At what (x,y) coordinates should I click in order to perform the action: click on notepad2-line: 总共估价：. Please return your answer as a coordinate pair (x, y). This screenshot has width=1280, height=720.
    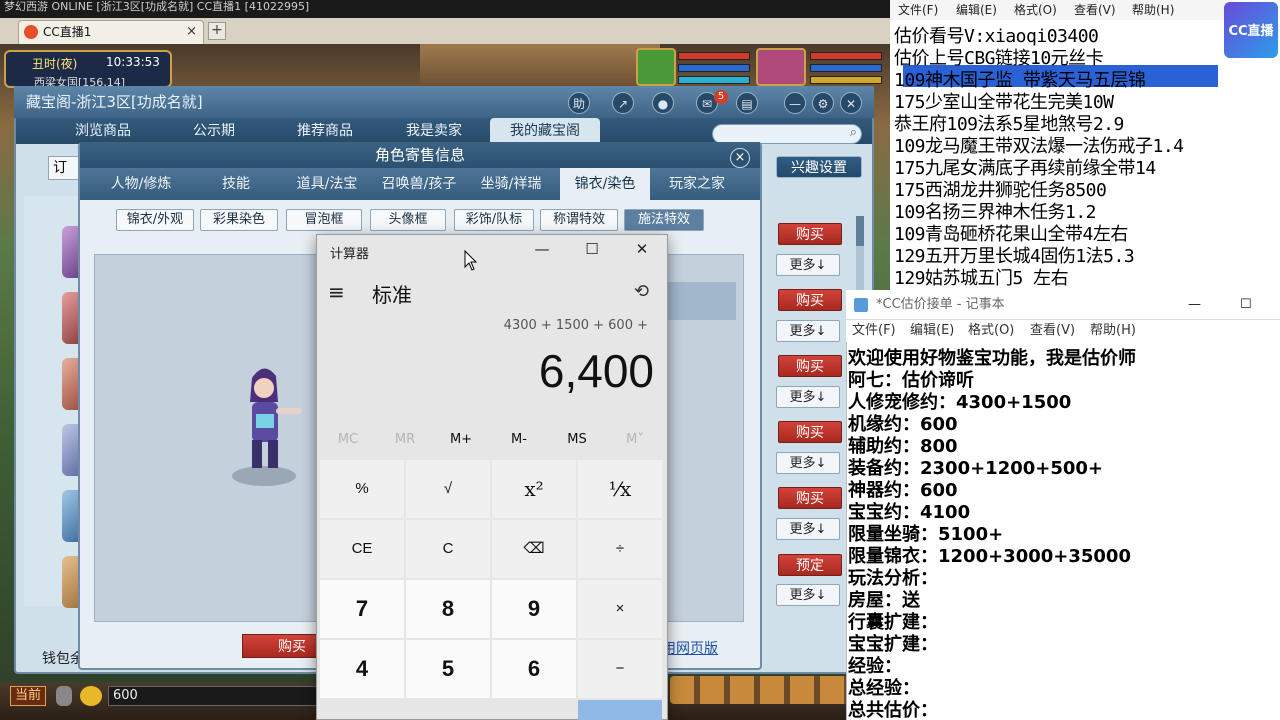
    Looking at the image, I should click on (893, 708).